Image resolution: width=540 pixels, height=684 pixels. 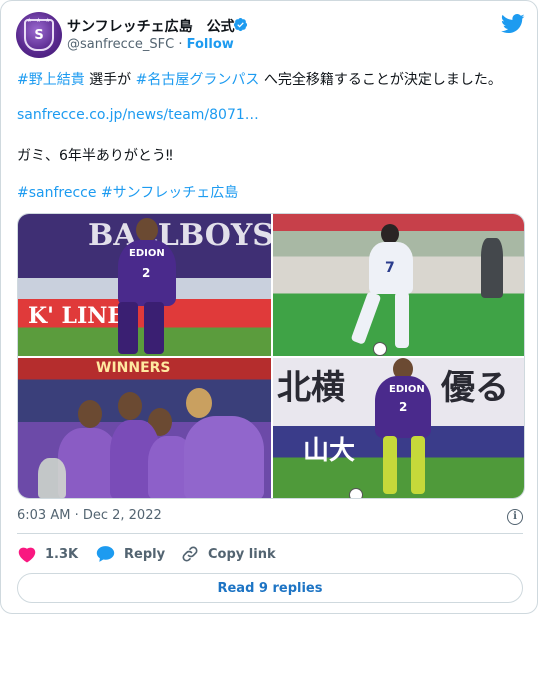 I want to click on reply-label: Reply, so click(x=145, y=554).